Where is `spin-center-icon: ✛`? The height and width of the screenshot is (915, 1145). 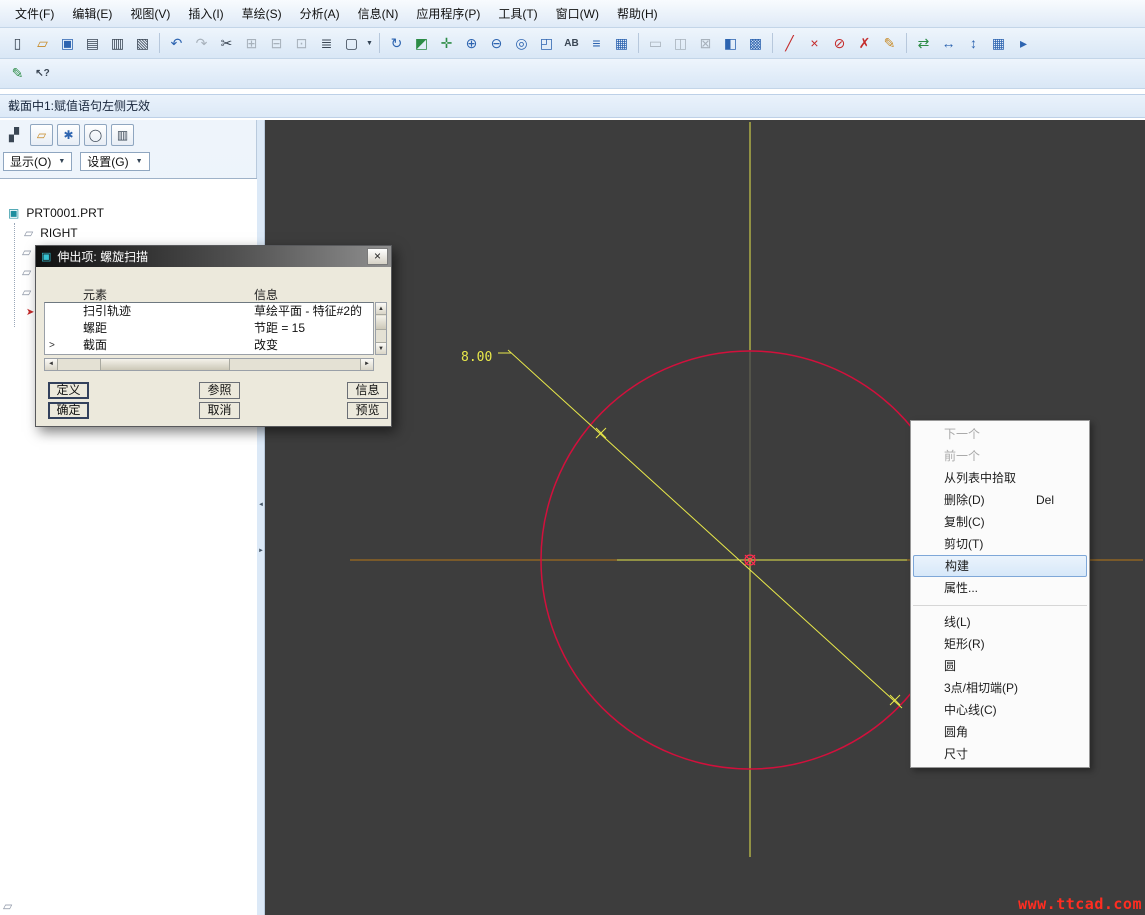
spin-center-icon: ✛ is located at coordinates (446, 43).